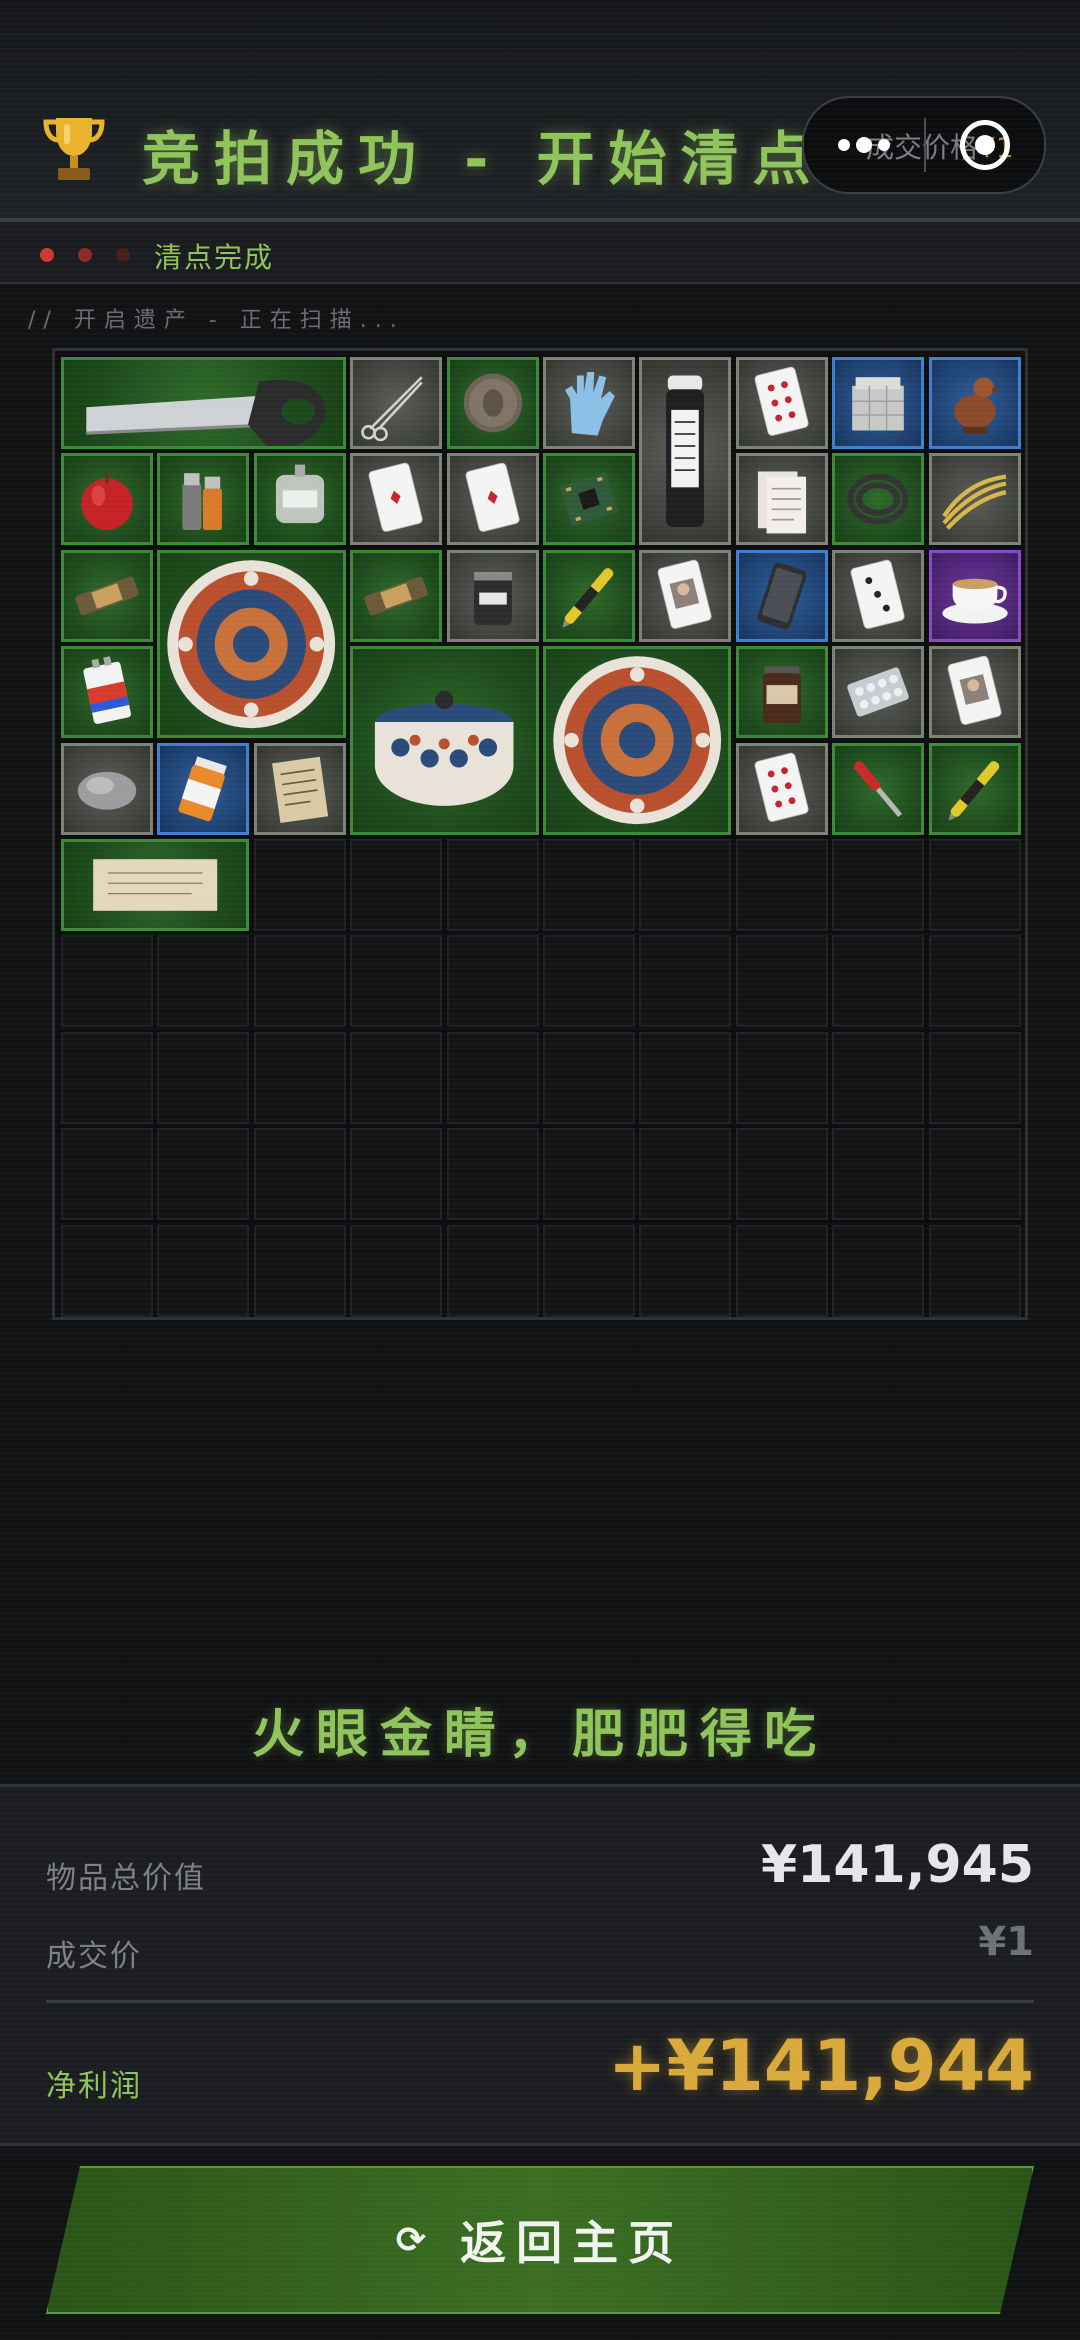  What do you see at coordinates (444, 740) in the screenshot?
I see `inventory-item-ornate-pot` at bounding box center [444, 740].